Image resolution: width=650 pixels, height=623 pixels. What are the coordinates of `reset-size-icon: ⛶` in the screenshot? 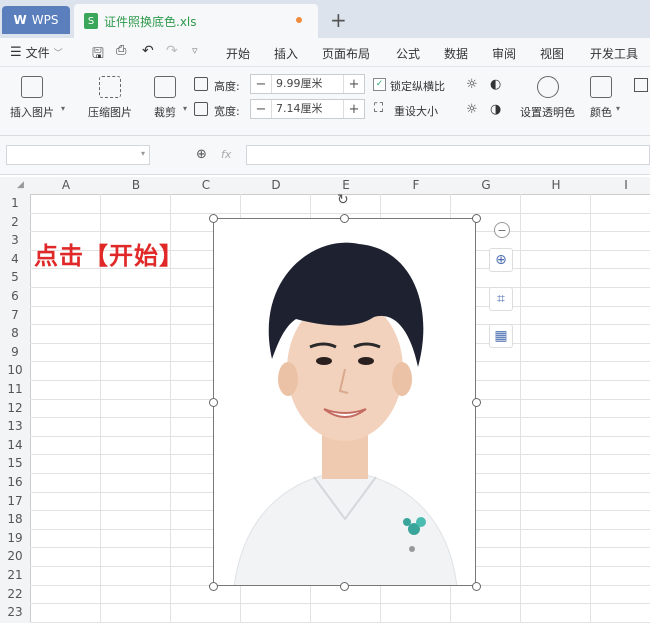 It's located at (378, 108).